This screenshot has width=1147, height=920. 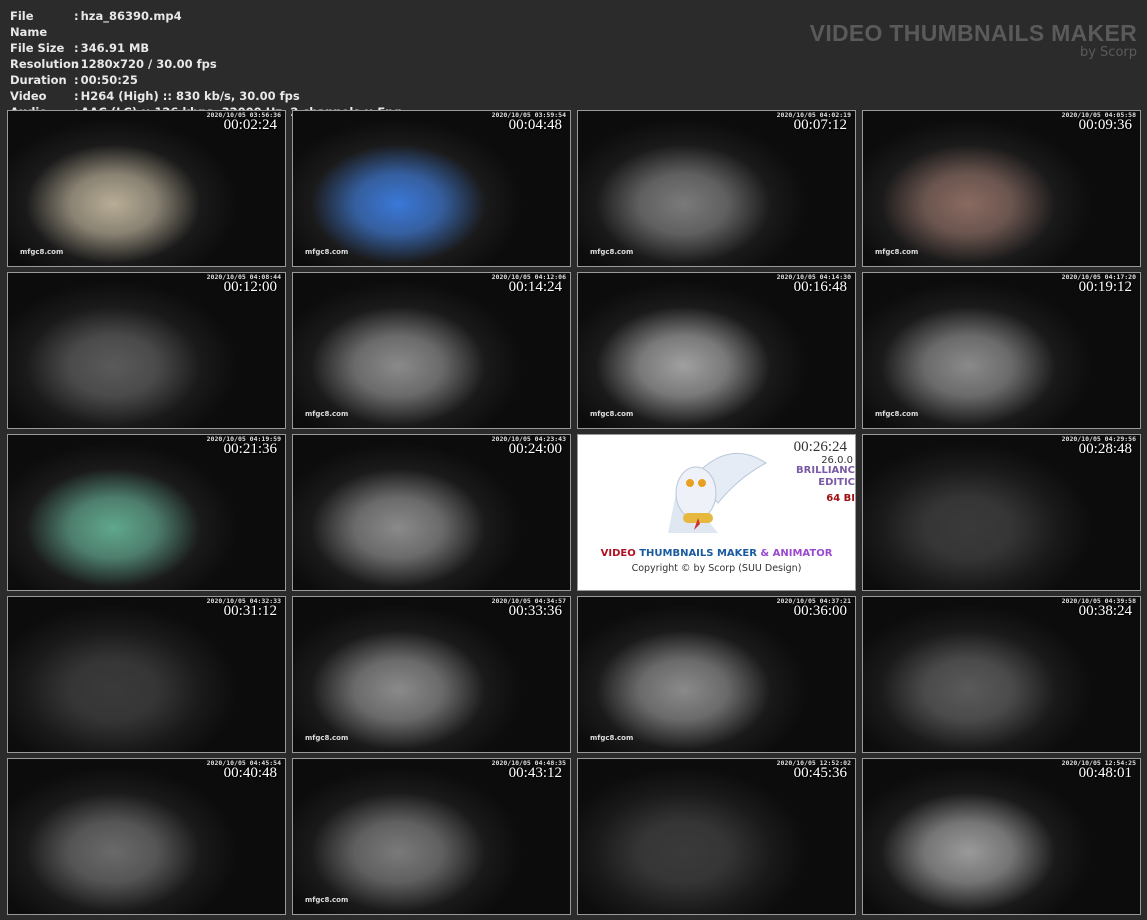 I want to click on info-row: Resolution: 1280x720 / 30.00 fps, so click(x=206, y=64).